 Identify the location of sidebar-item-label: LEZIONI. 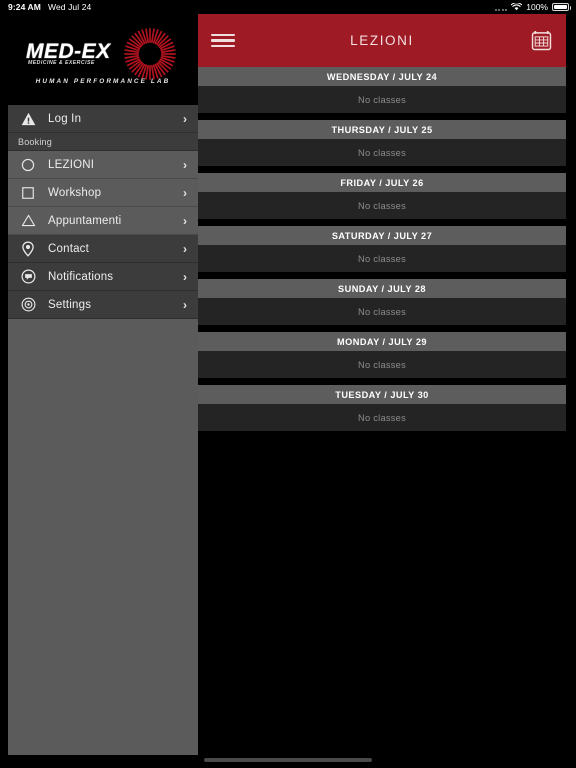
(71, 164).